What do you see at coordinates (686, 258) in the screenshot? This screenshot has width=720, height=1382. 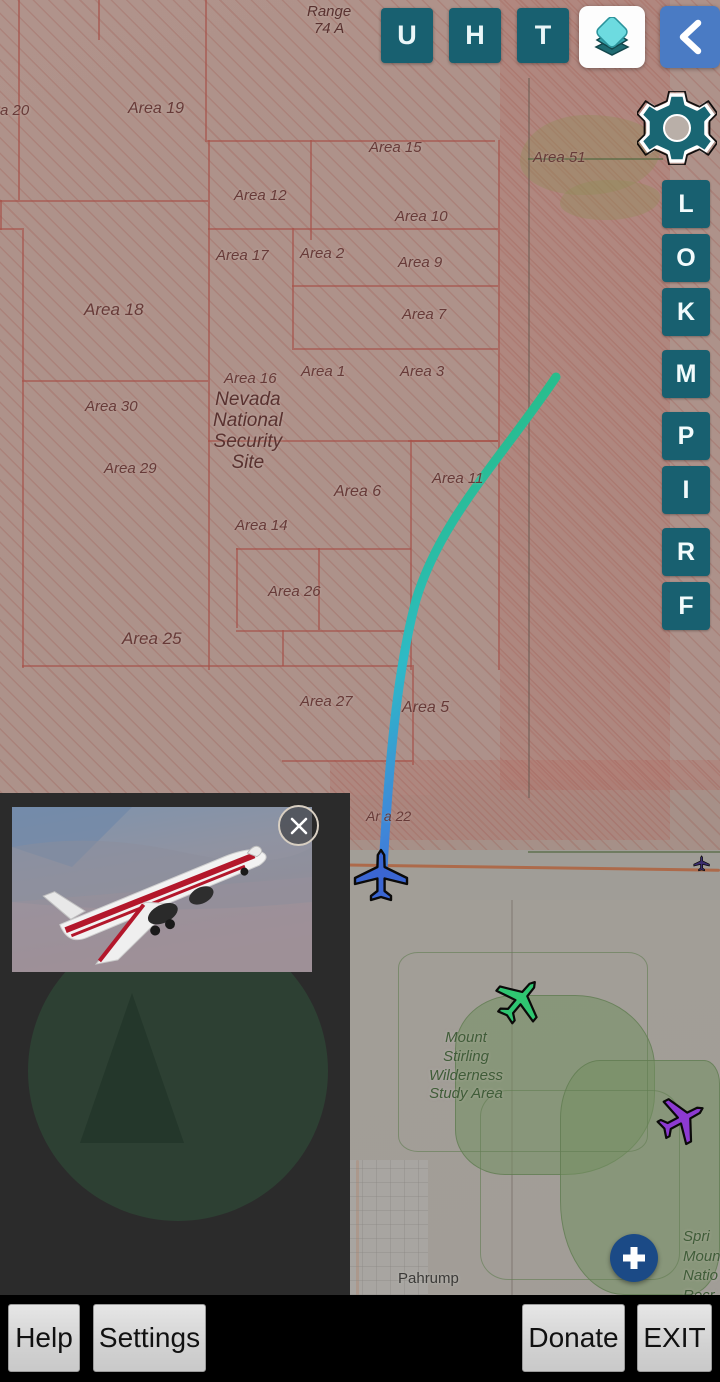 I see `right-button-o: O` at bounding box center [686, 258].